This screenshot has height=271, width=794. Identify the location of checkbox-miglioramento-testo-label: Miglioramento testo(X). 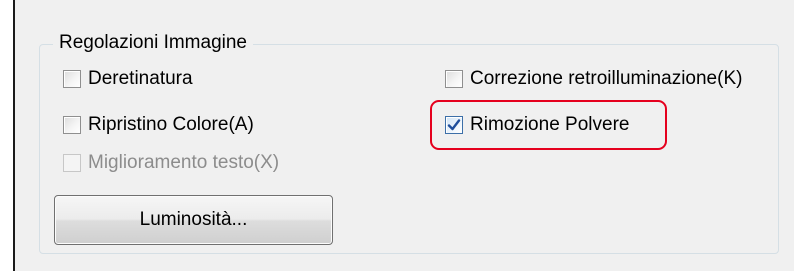
(184, 162).